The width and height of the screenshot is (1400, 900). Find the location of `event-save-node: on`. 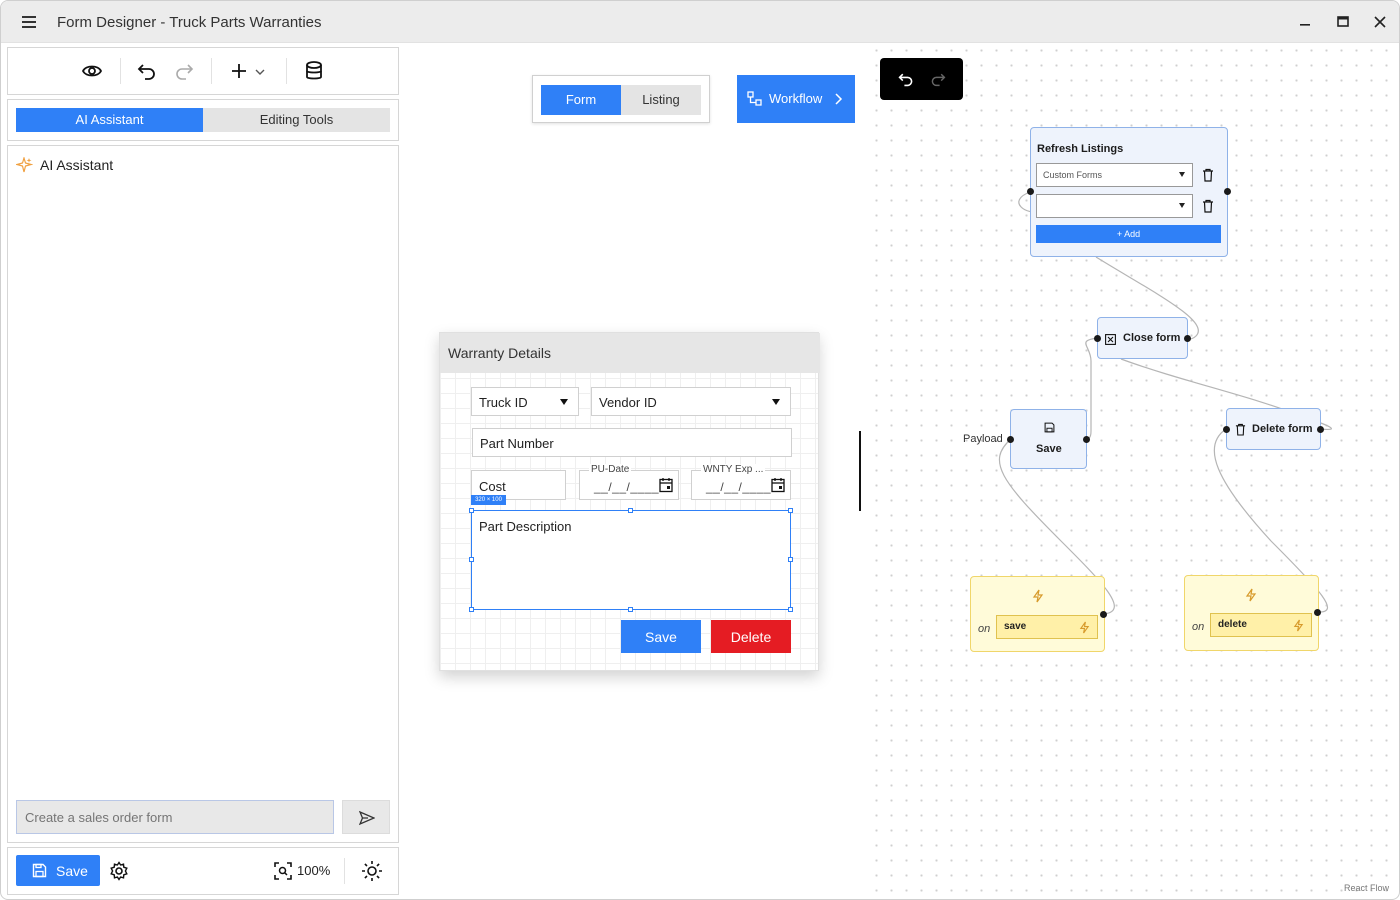

event-save-node: on is located at coordinates (1037, 614).